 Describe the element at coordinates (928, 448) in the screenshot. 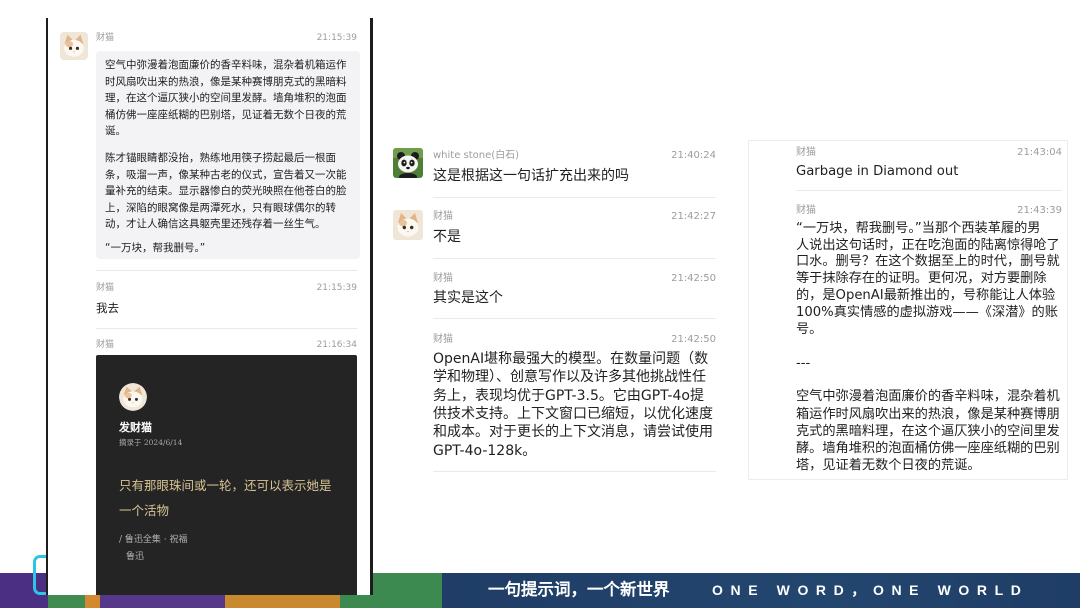

I see `message-text-line: 酵。墙角堆积的泡面桶仿佛一座座纸糊的巴别` at that location.